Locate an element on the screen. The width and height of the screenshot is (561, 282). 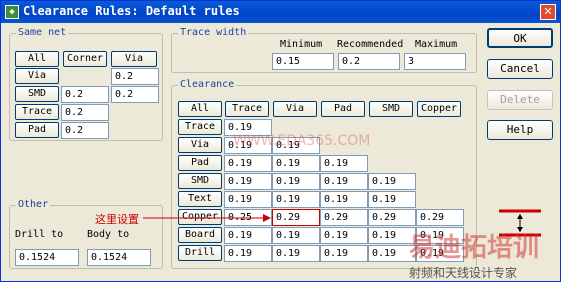
window-title: Clearance Rules: Default rules is located at coordinates (131, 11).